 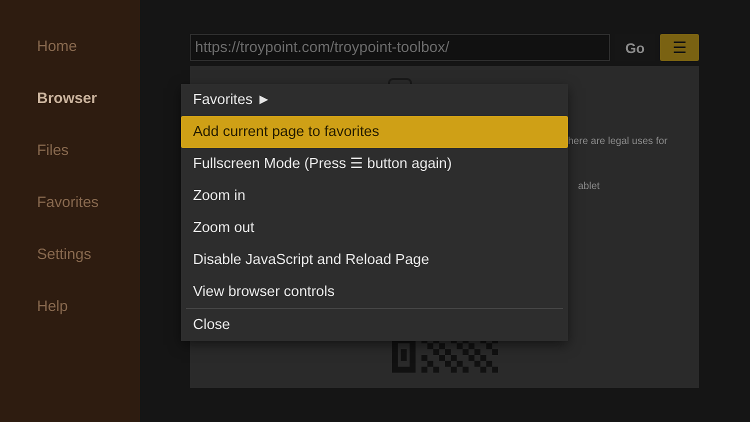 What do you see at coordinates (70, 116) in the screenshot?
I see `sidebar-item: Browser` at bounding box center [70, 116].